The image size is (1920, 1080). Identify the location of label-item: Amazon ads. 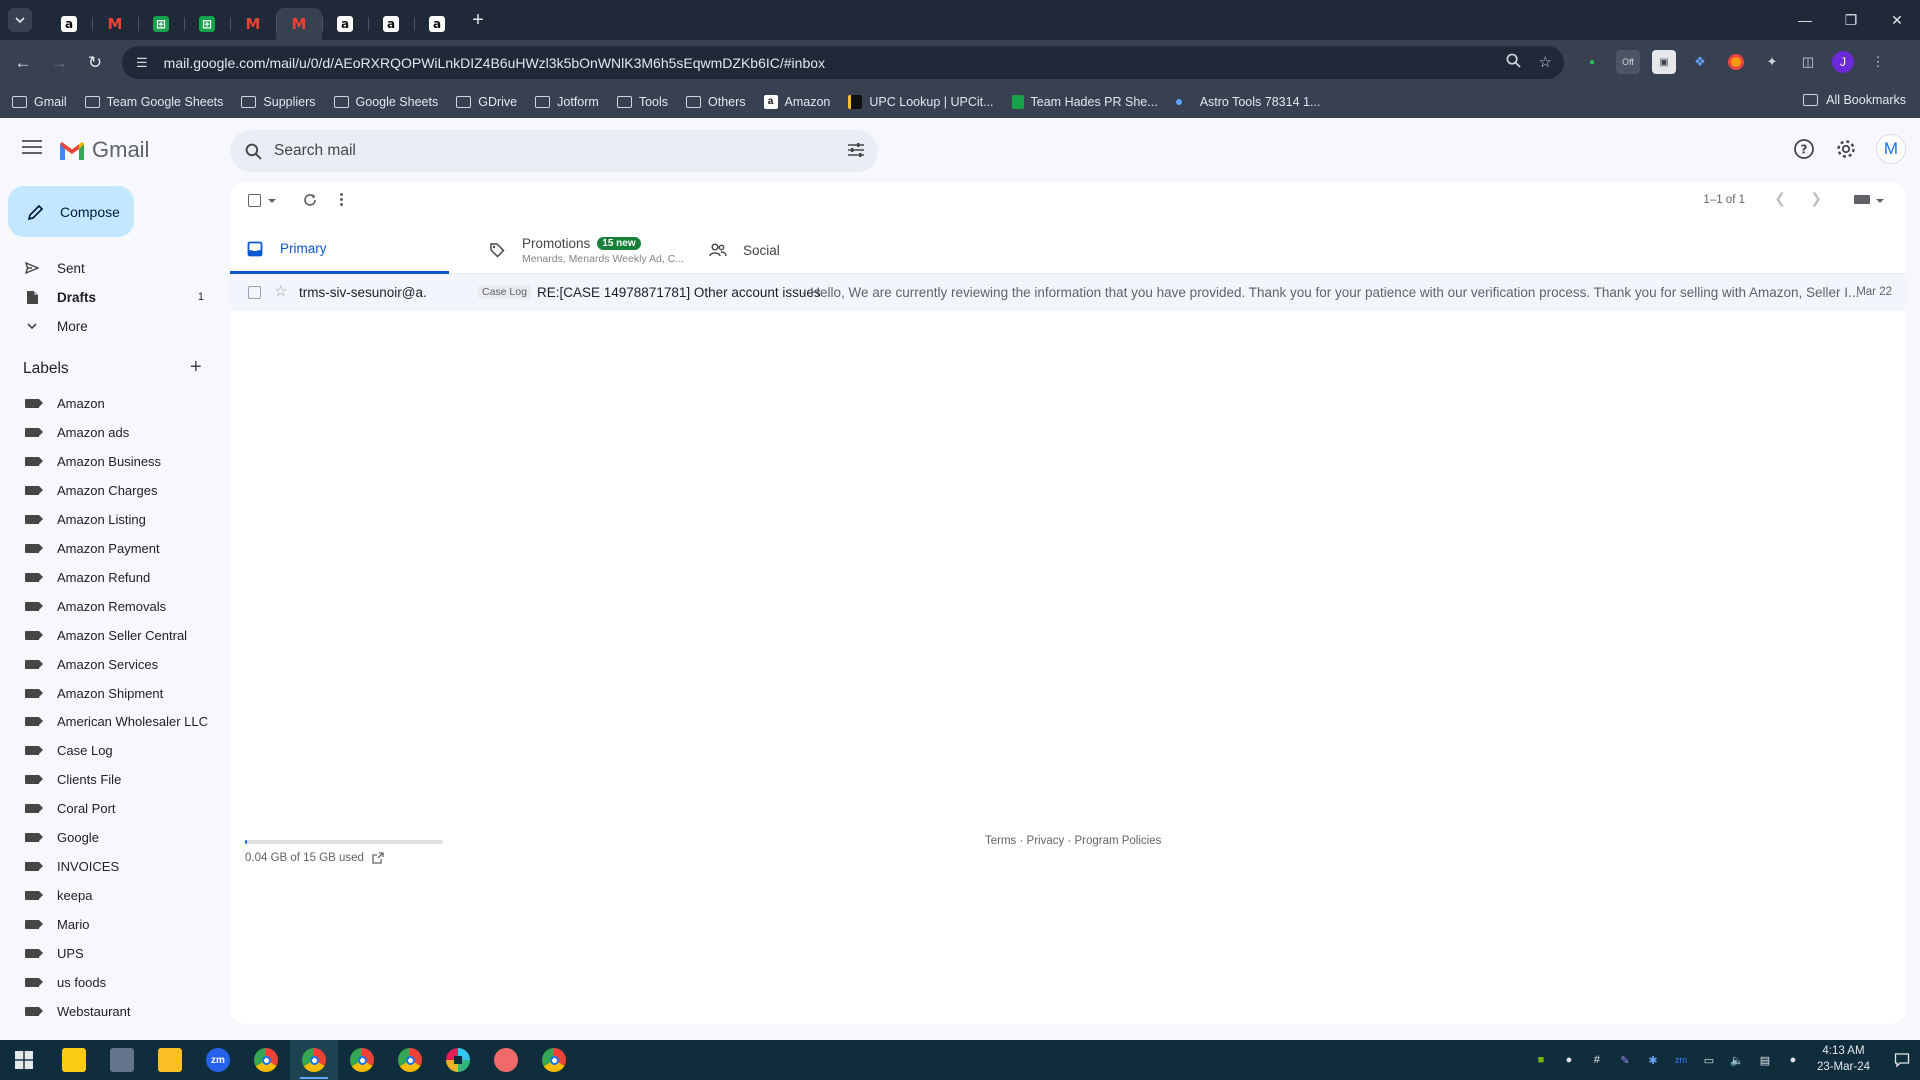
(109, 432).